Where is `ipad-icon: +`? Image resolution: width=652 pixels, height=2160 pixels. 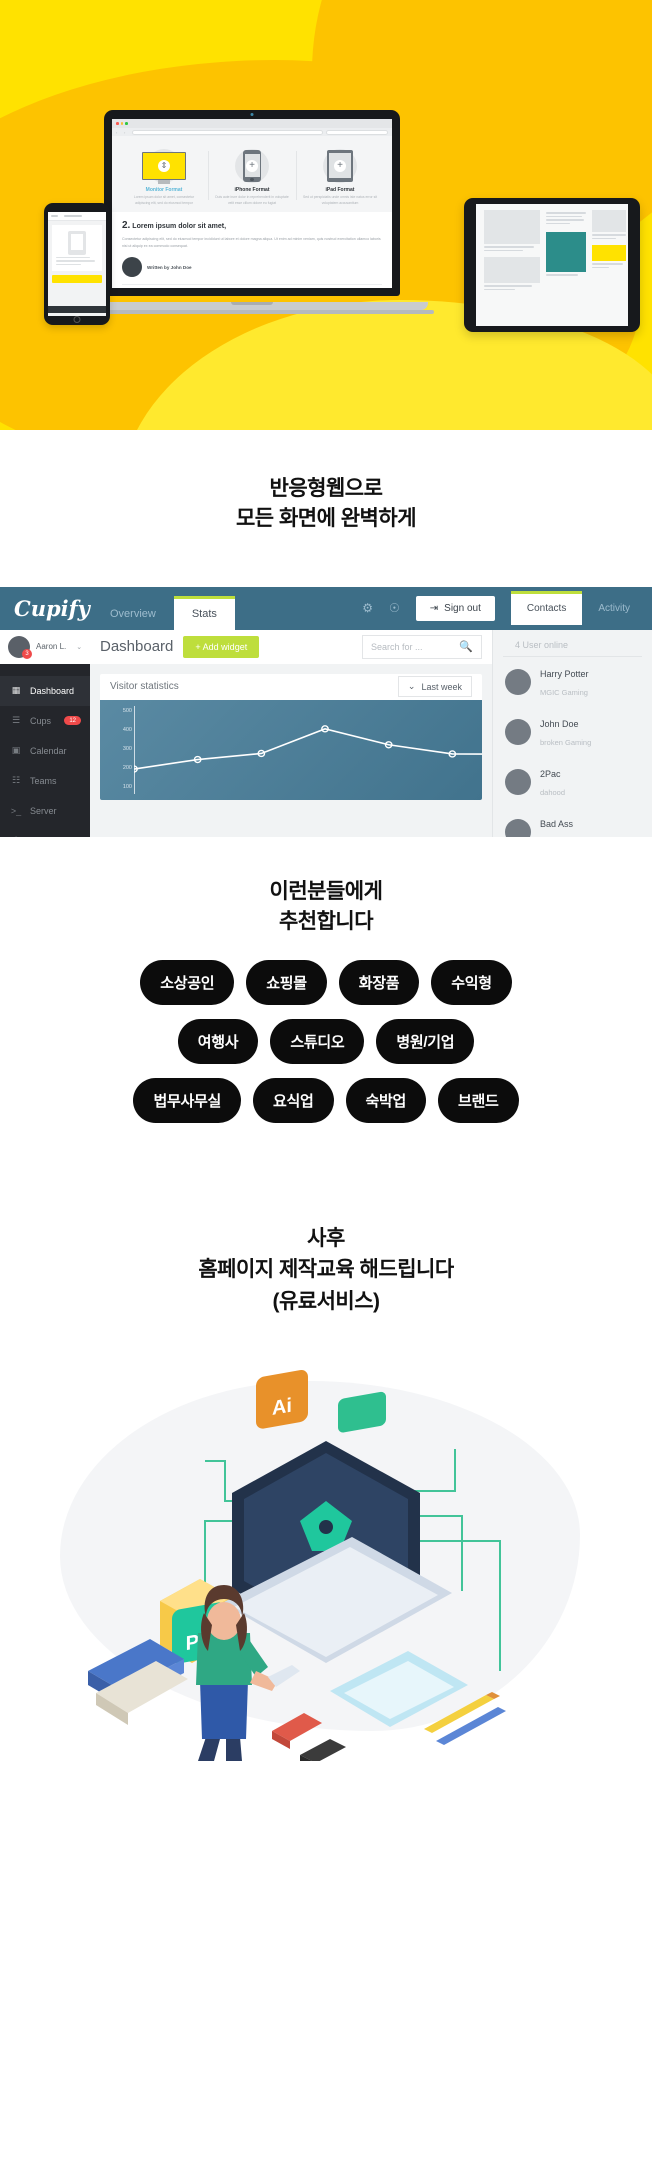
ipad-icon: + is located at coordinates (340, 166).